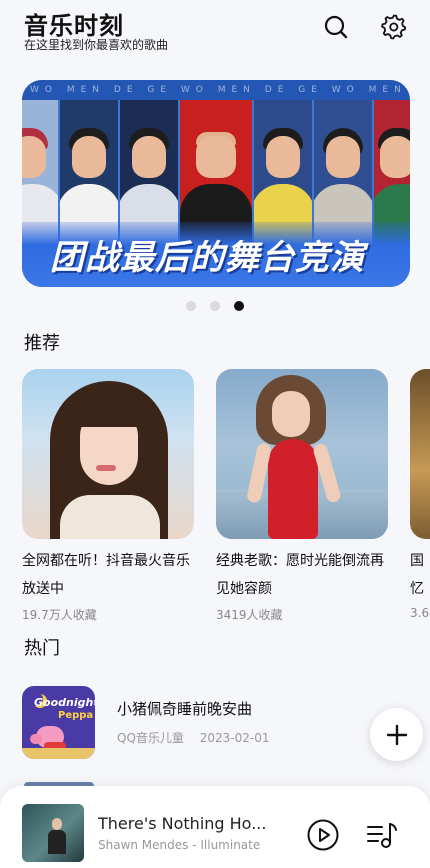 The width and height of the screenshot is (430, 868). Describe the element at coordinates (42, 343) in the screenshot. I see `recommend-section-title: 推荐` at that location.